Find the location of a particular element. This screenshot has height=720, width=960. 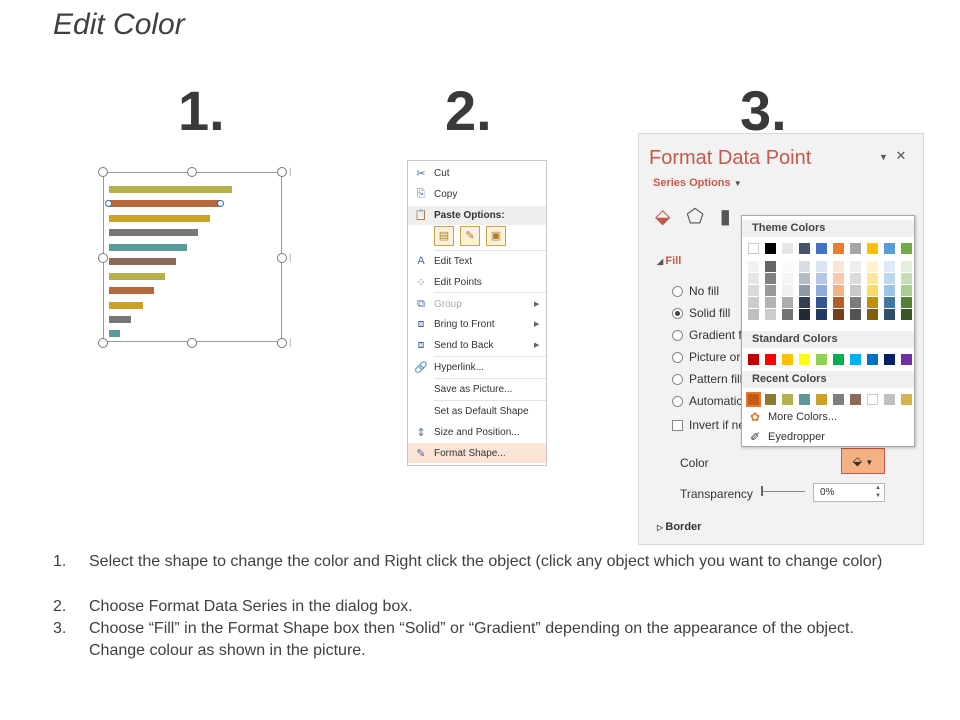

fill-section-header: ◢ Fill is located at coordinates (669, 261).